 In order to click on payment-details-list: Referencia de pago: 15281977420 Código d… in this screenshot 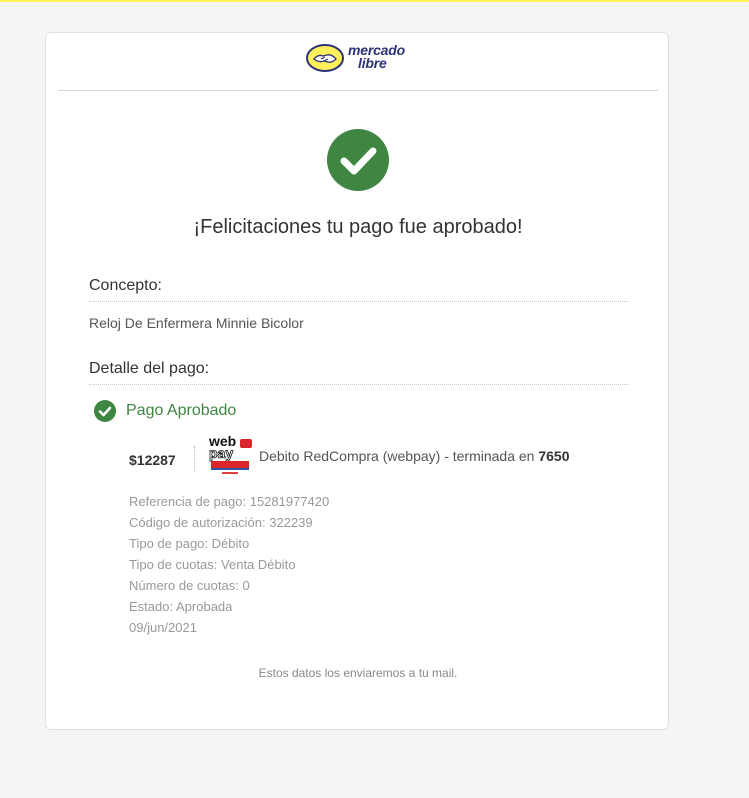, I will do `click(229, 564)`.